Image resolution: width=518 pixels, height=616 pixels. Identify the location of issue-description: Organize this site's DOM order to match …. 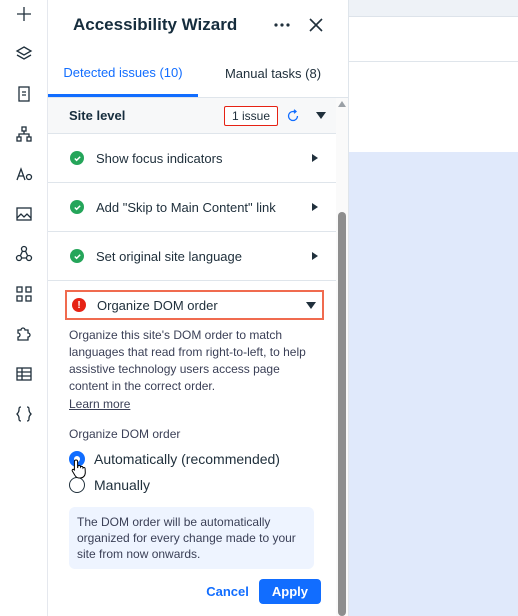
(187, 360).